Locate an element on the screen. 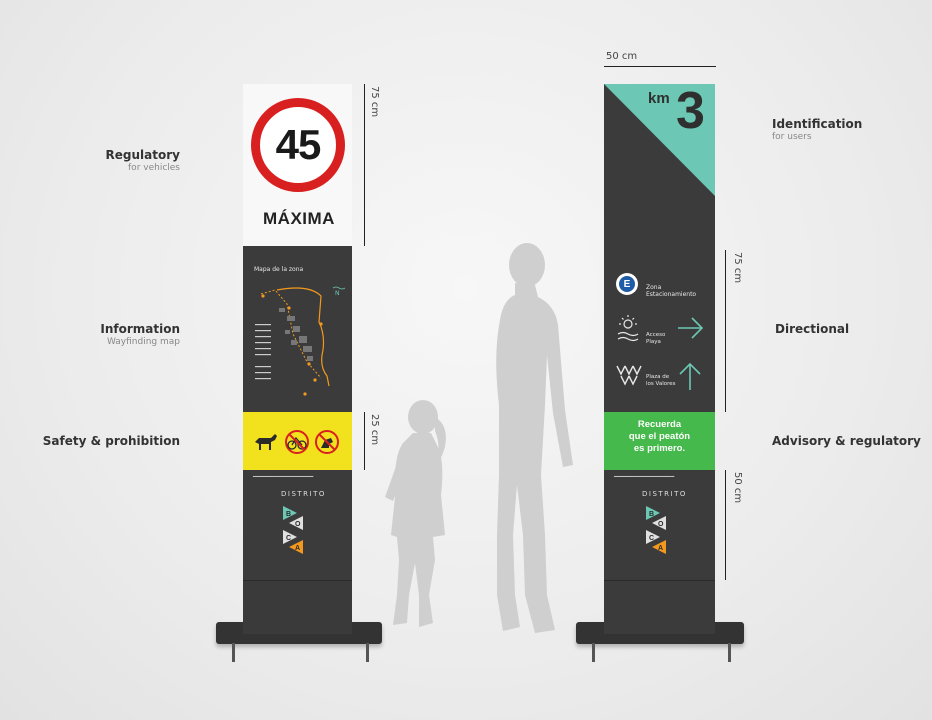 This screenshot has height=720, width=932. dim-left-top-text: 75 cm is located at coordinates (374, 102).